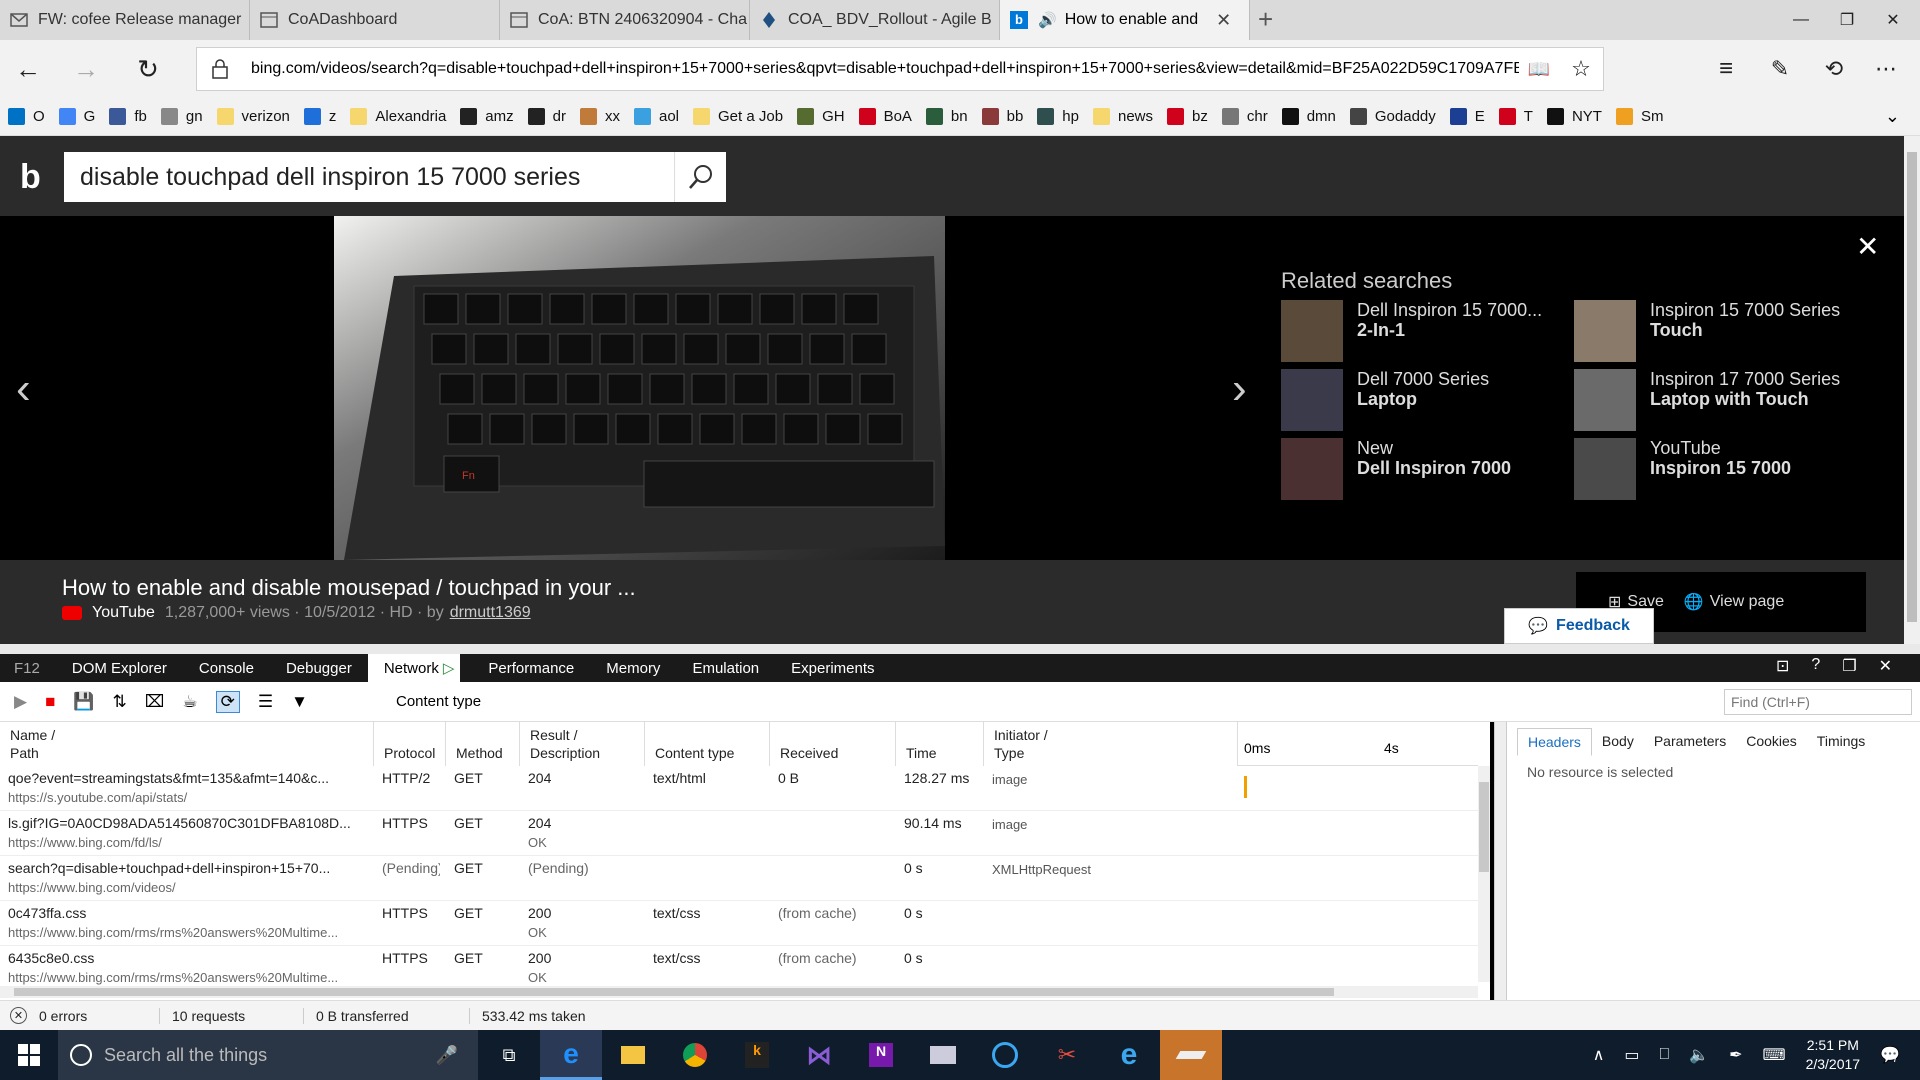 Image resolution: width=1920 pixels, height=1080 pixels. Describe the element at coordinates (875, 20) in the screenshot. I see `browser-tab: COA_ BDV_Rollout - Agile B` at that location.